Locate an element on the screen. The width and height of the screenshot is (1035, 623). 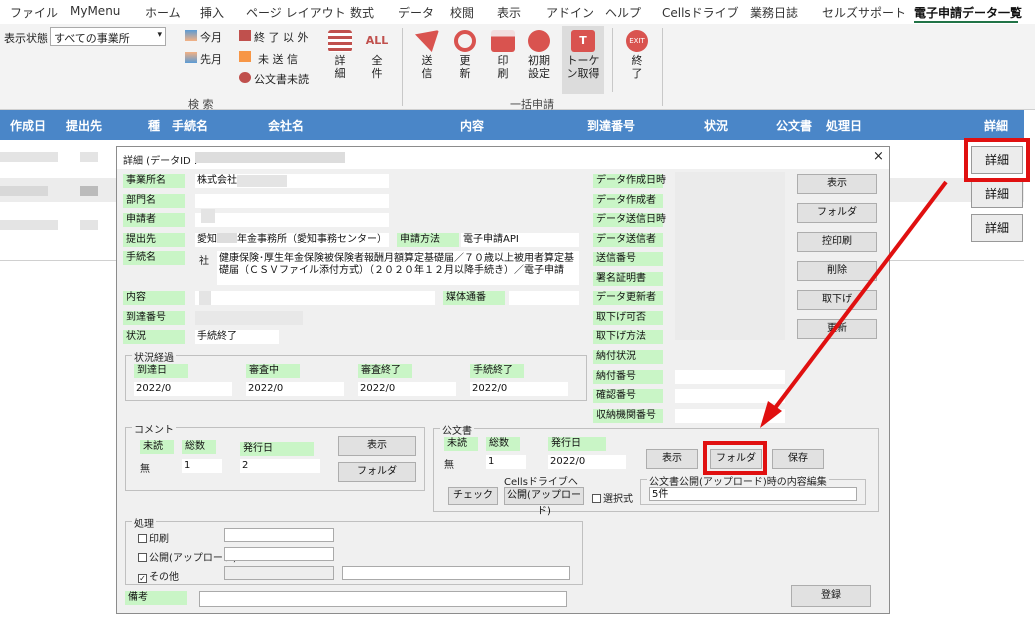
annotation-arrow is located at coordinates (854, 304).